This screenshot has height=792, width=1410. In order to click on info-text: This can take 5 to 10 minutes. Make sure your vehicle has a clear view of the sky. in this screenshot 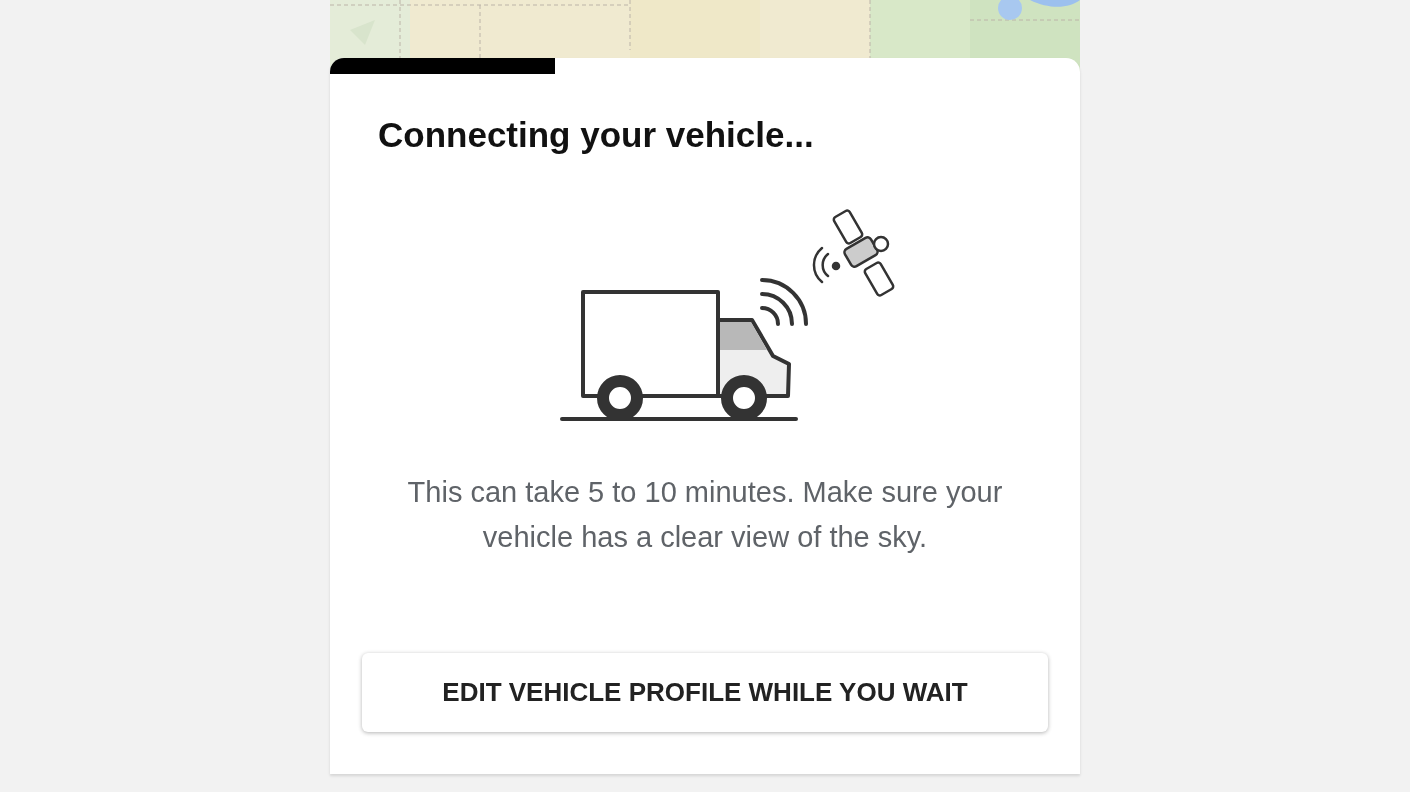, I will do `click(705, 515)`.